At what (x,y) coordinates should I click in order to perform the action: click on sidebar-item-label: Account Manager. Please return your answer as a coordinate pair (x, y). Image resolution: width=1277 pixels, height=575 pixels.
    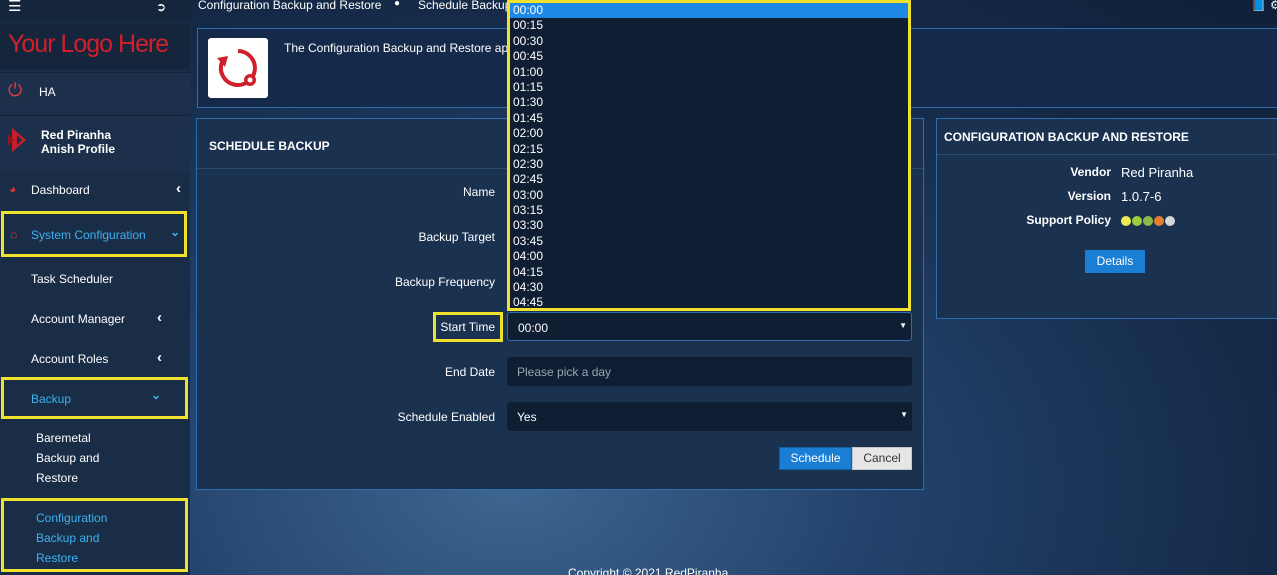
    Looking at the image, I should click on (78, 319).